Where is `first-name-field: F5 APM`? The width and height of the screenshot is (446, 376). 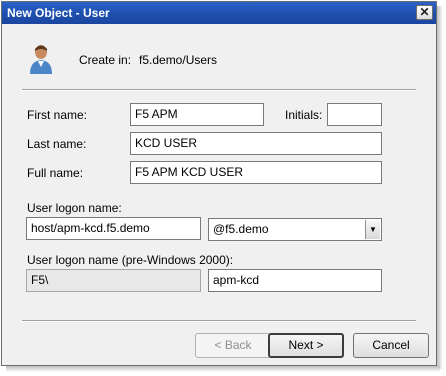 first-name-field: F5 APM is located at coordinates (197, 114).